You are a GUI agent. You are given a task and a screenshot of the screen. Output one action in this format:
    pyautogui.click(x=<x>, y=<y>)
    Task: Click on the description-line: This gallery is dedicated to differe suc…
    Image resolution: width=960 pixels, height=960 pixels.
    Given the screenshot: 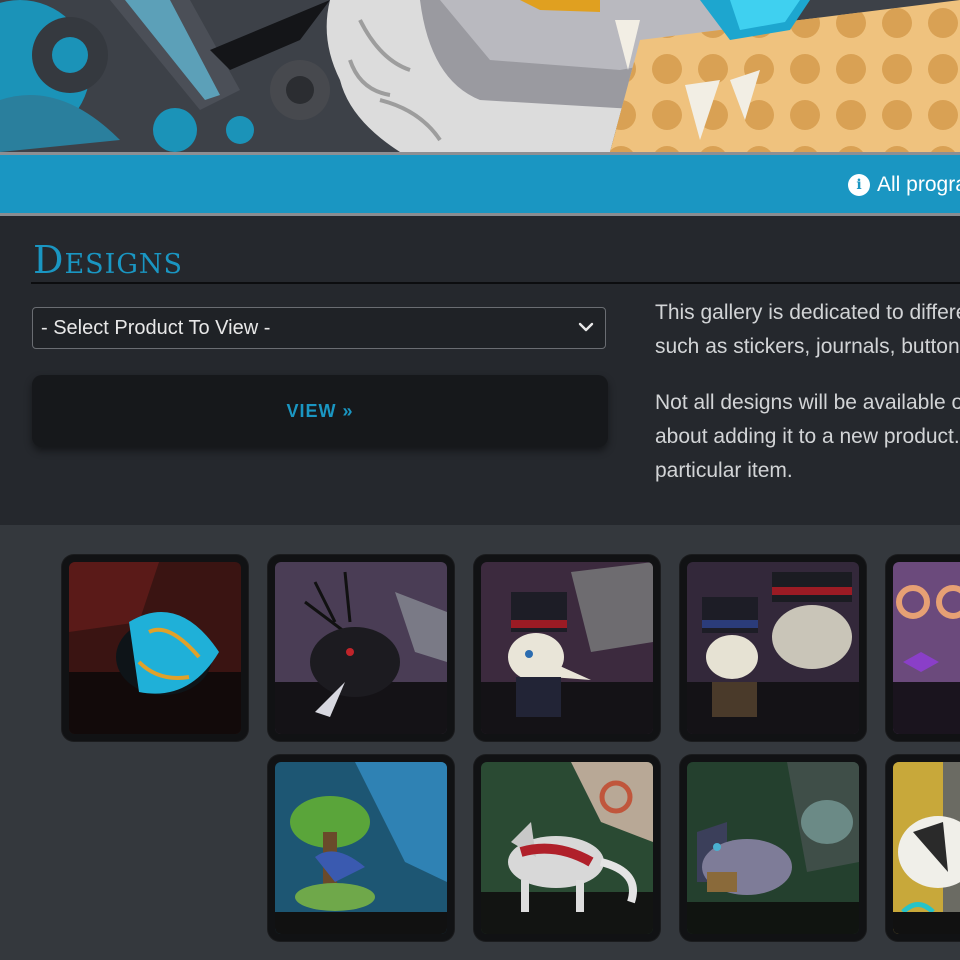 What is the action you would take?
    pyautogui.click(x=807, y=329)
    